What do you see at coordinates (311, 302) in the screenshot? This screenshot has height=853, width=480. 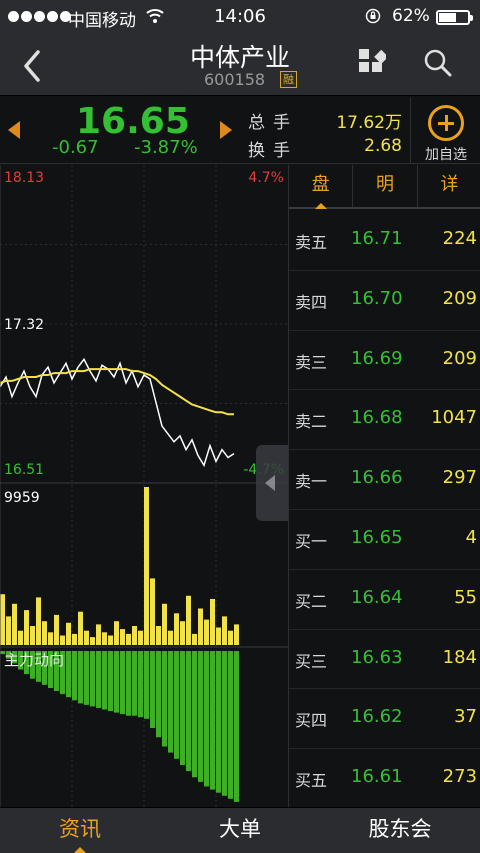 I see `order-level: 卖四` at bounding box center [311, 302].